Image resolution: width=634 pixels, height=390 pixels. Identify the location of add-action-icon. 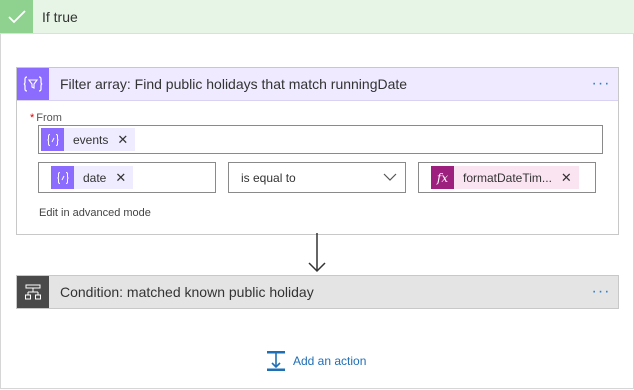
(276, 361).